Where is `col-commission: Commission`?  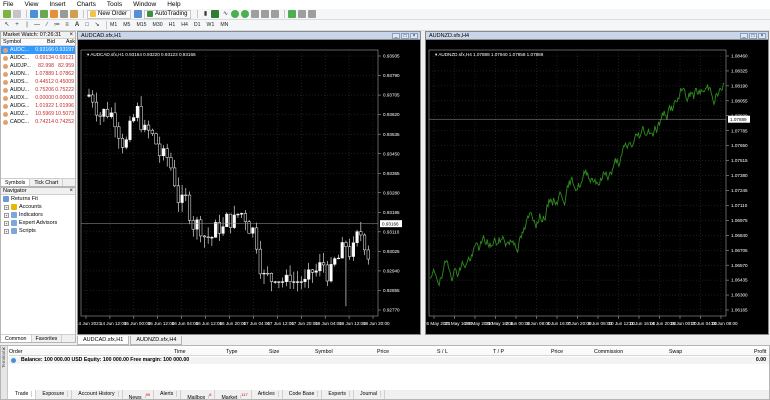
col-commission: Commission is located at coordinates (608, 352).